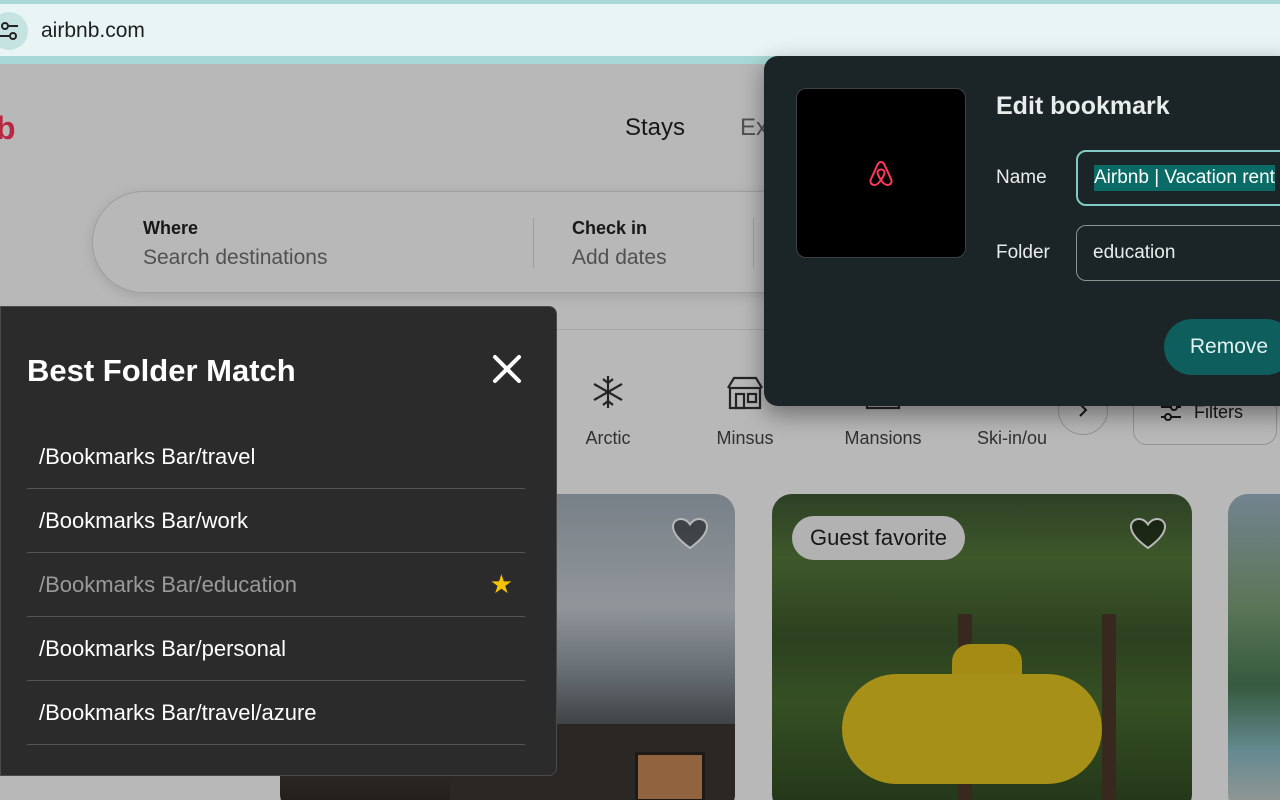  Describe the element at coordinates (276, 521) in the screenshot. I see `folder-item: /Bookmarks Bar/work` at that location.